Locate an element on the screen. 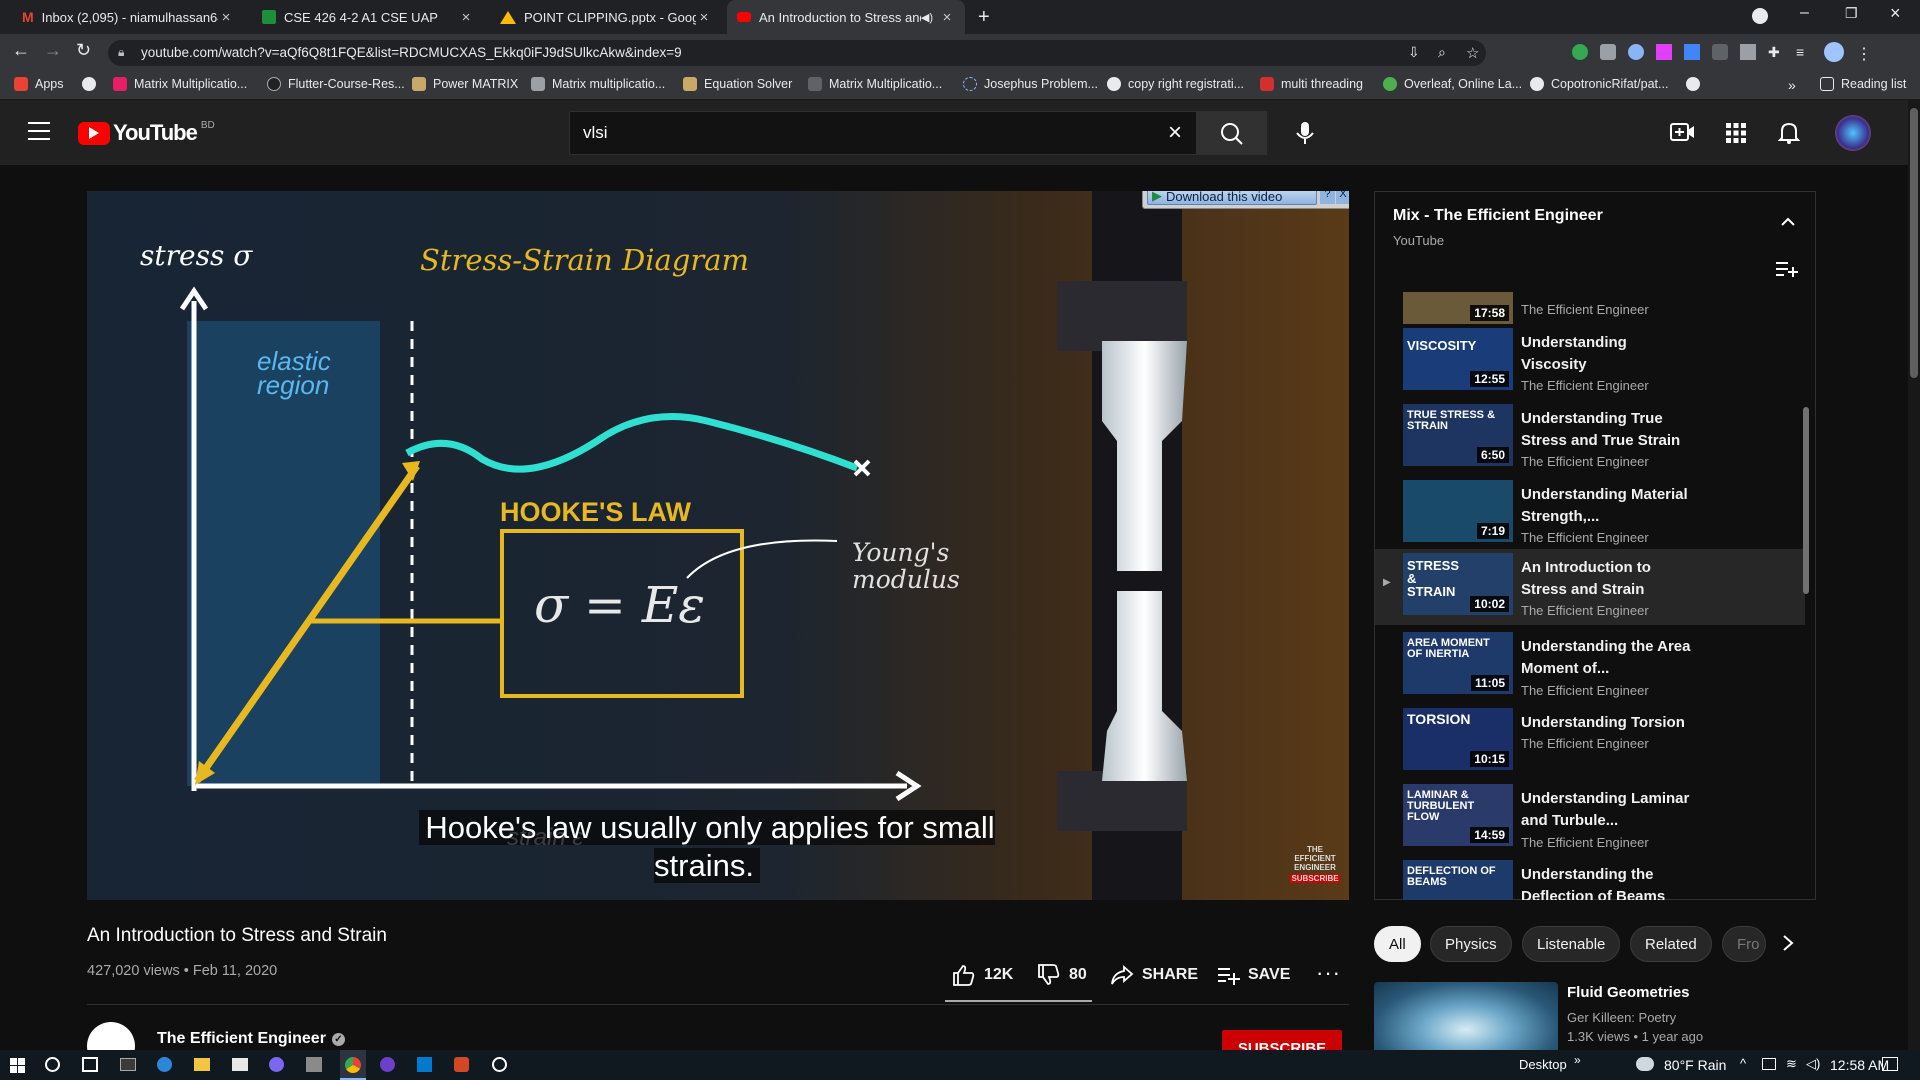  grammarly-extension-icon is located at coordinates (1580, 52).